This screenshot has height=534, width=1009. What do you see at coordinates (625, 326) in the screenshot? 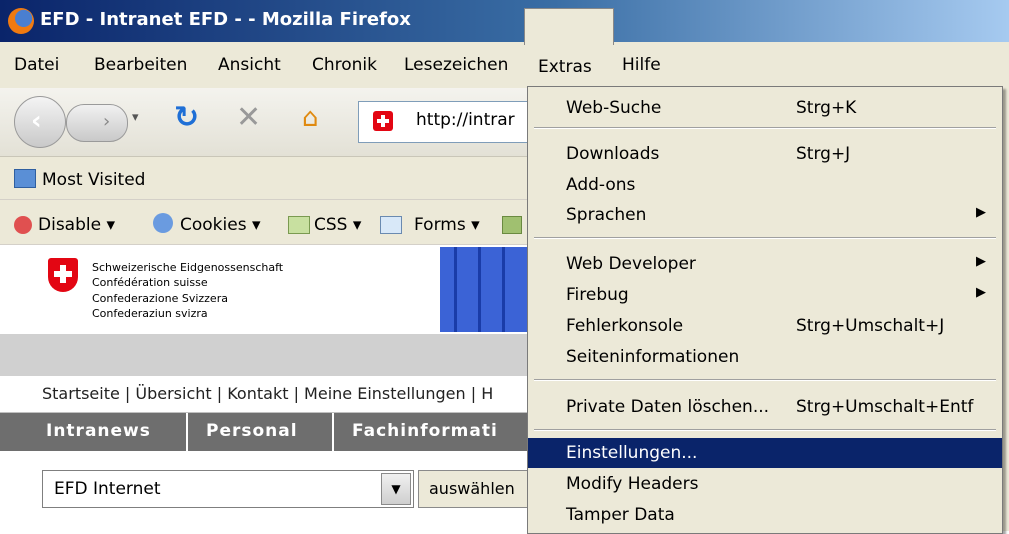
I see `menu-item-label: Fehlerkonsole` at bounding box center [625, 326].